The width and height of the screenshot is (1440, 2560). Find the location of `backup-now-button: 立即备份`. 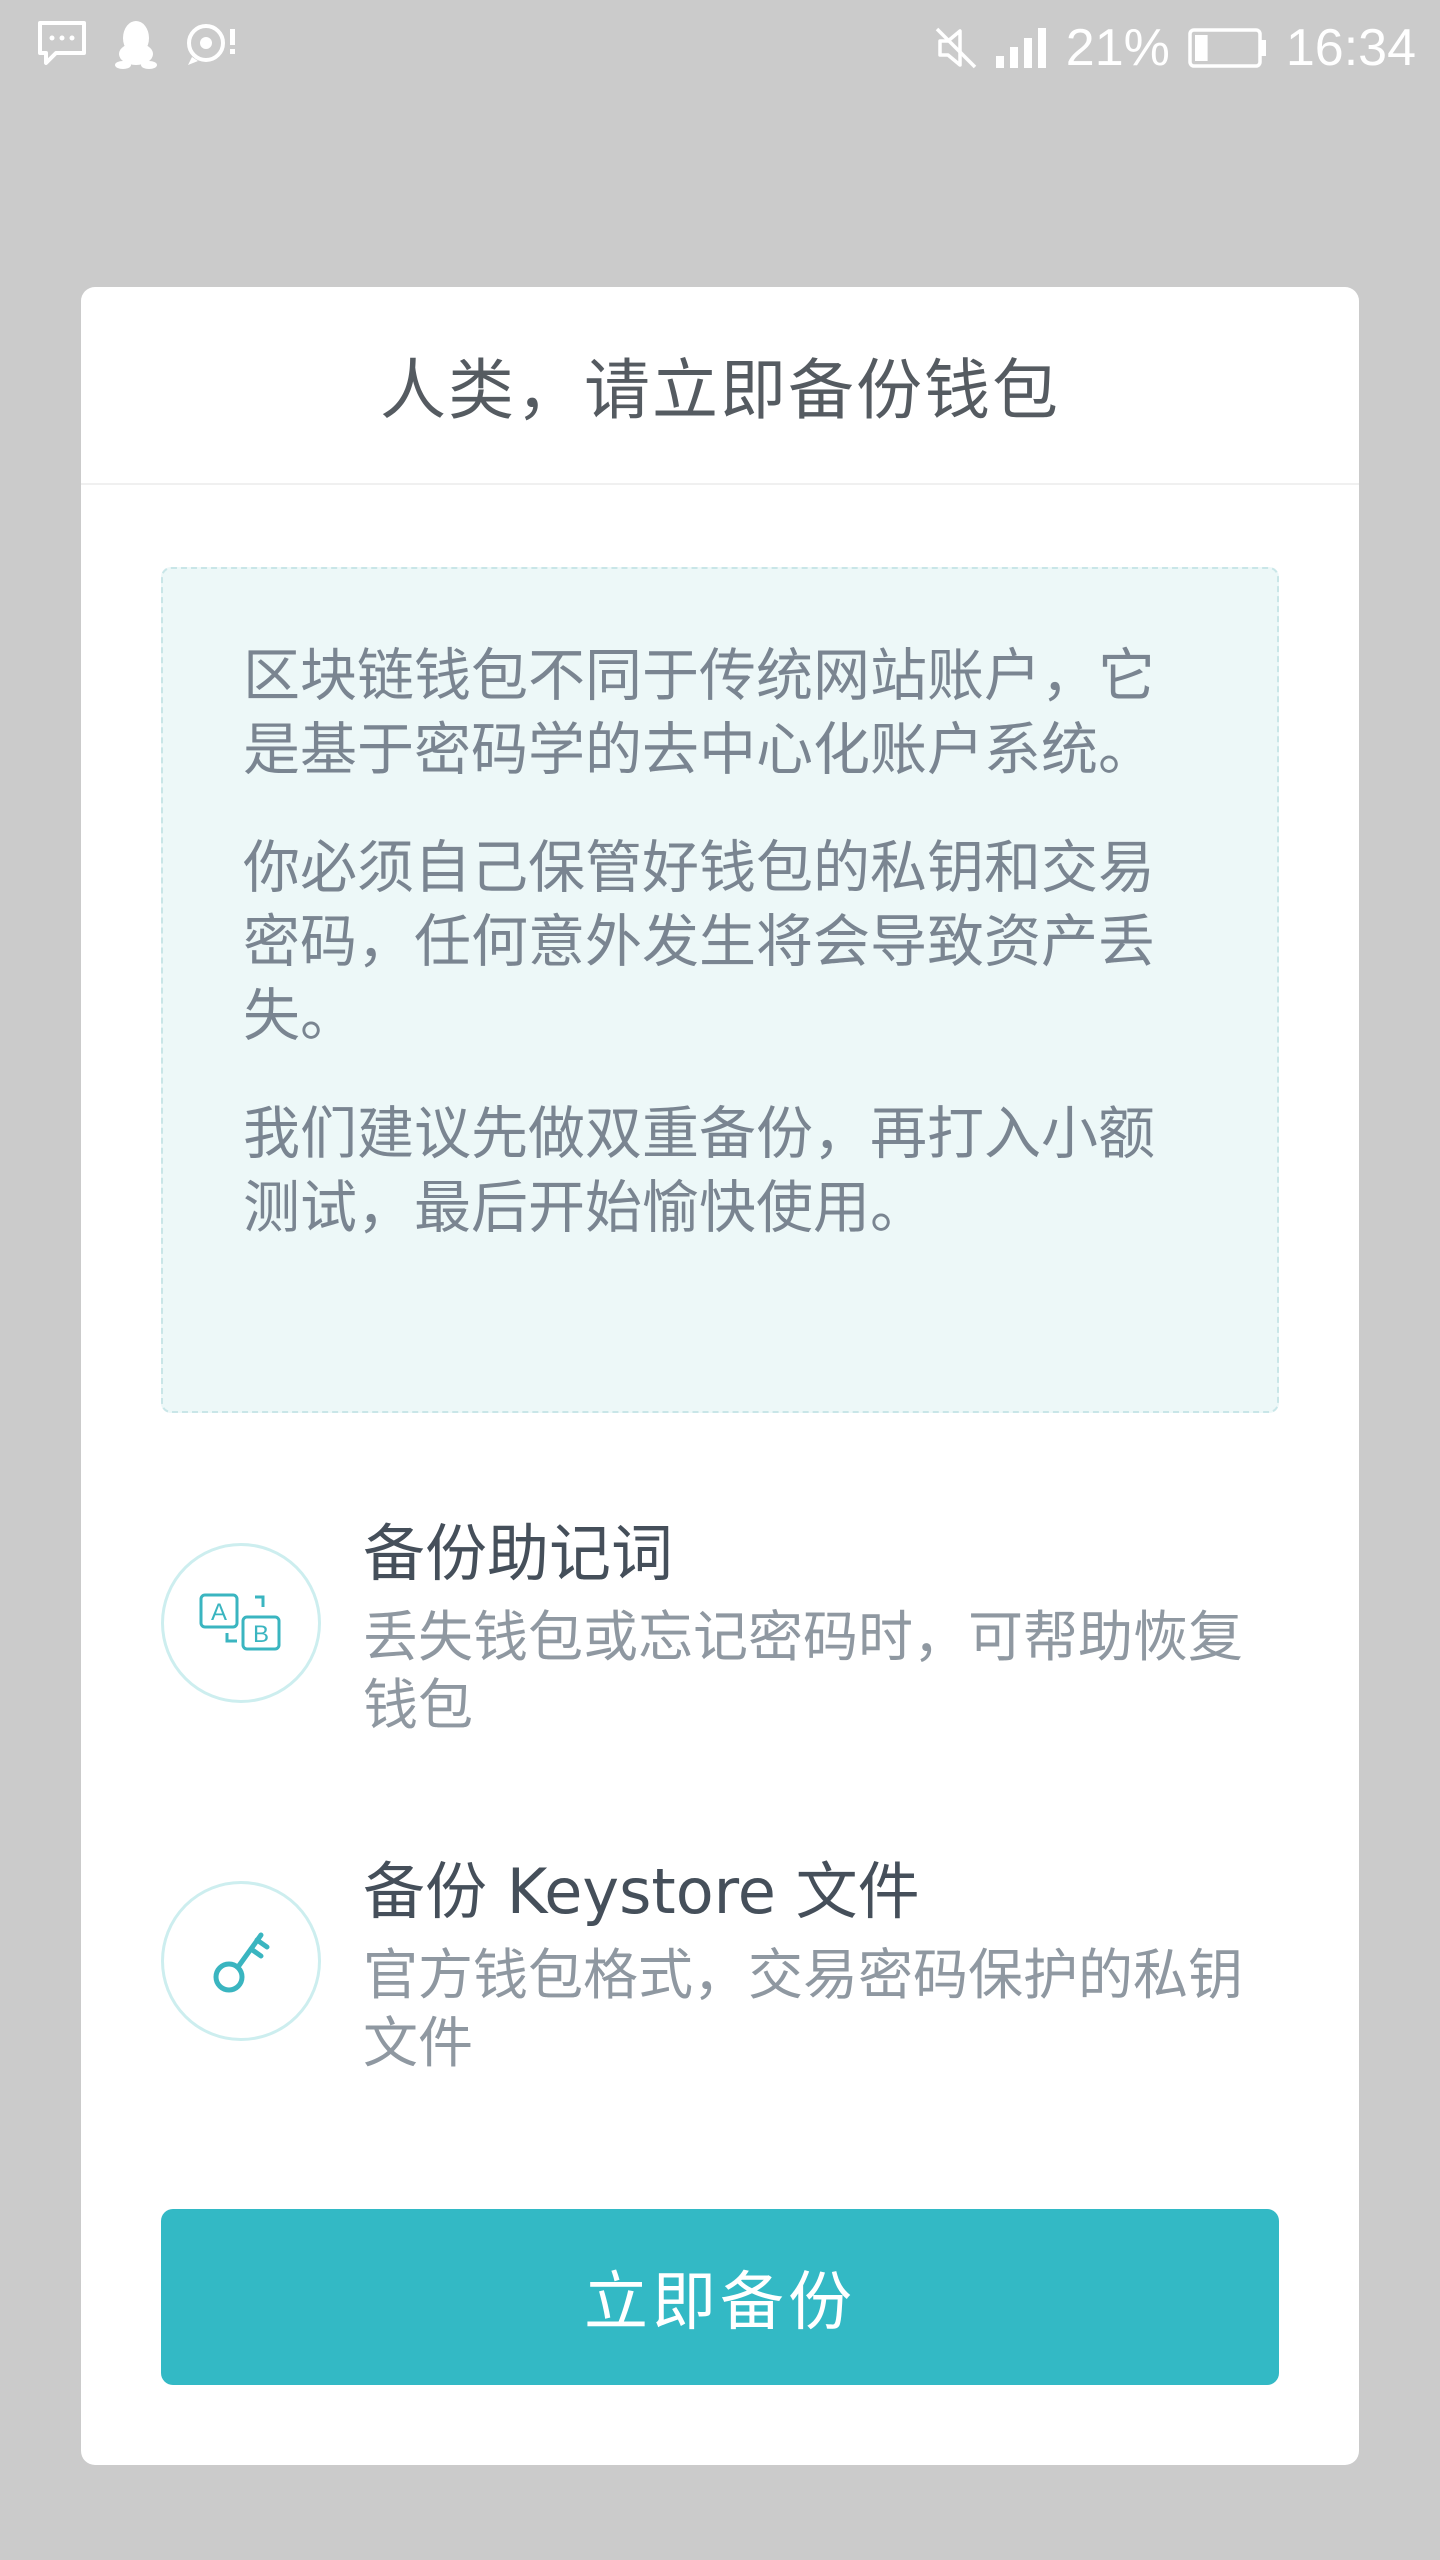

backup-now-button: 立即备份 is located at coordinates (720, 2297).